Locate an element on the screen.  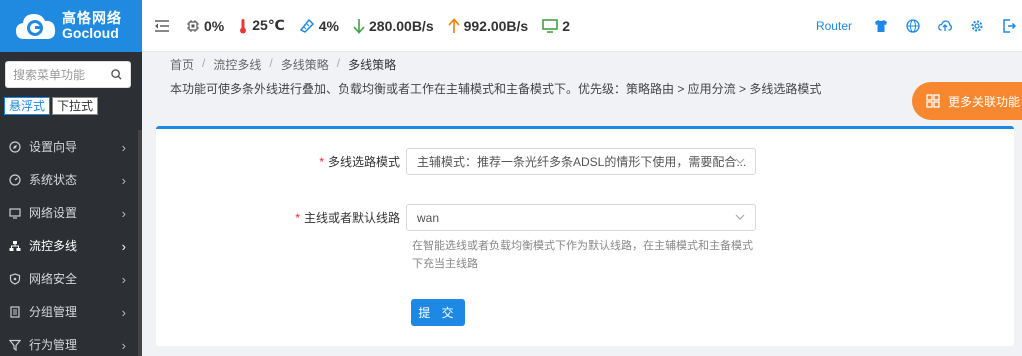
logo: 高恪网络 Gocloud is located at coordinates (71, 26).